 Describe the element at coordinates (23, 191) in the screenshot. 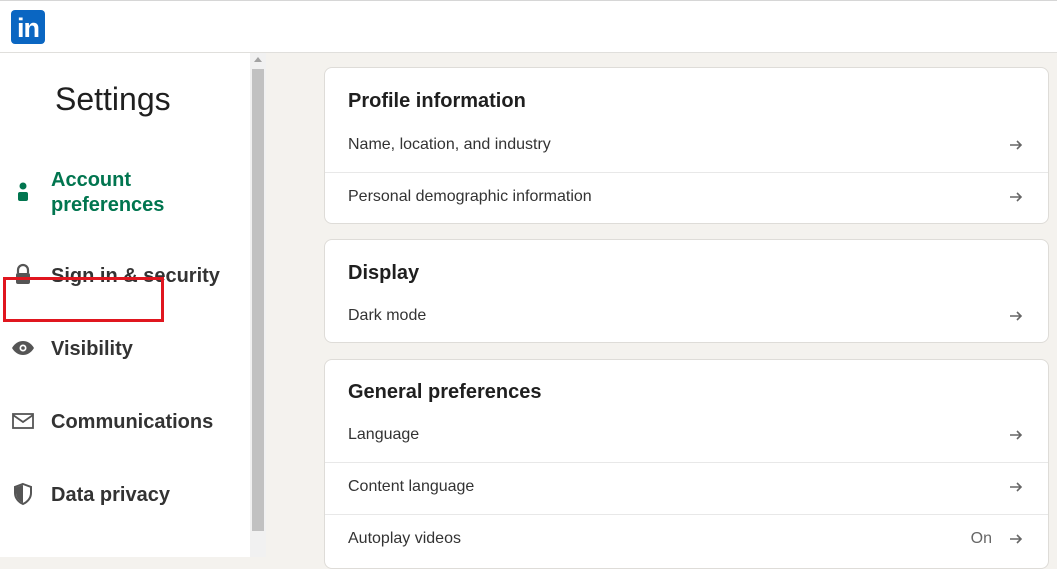

I see `person-icon` at that location.